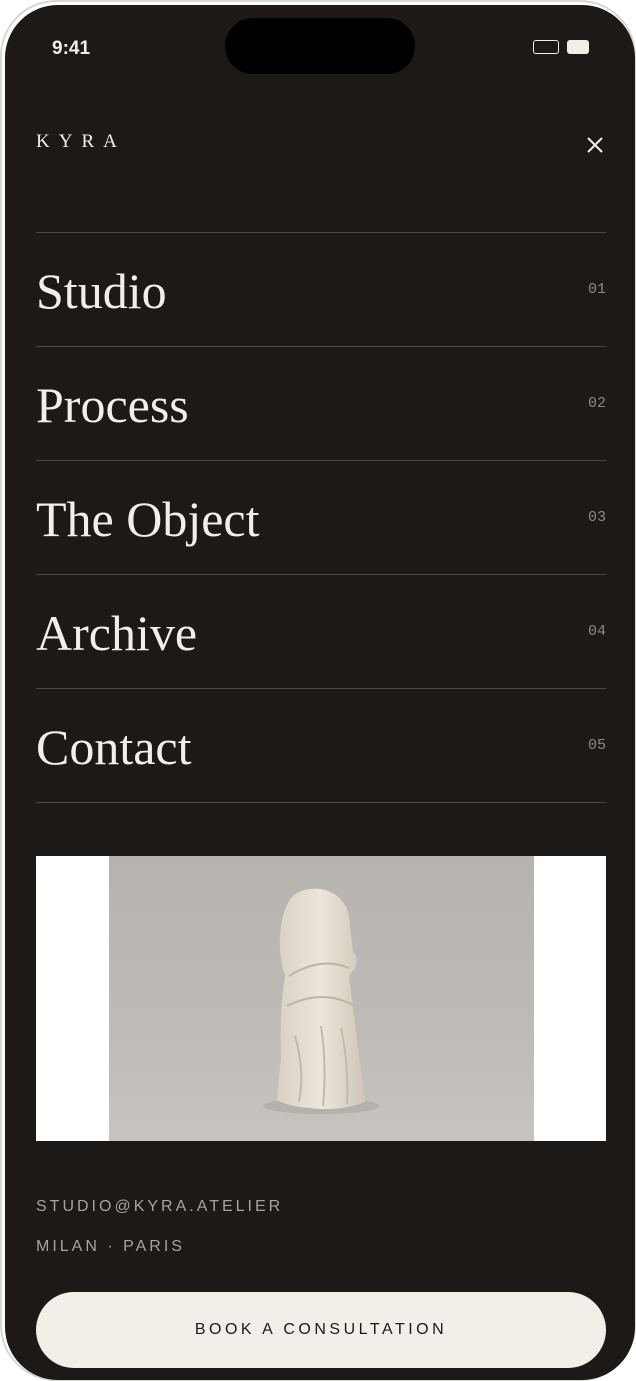 The height and width of the screenshot is (1381, 636). I want to click on nav-item-contact: Contact 05, so click(321, 746).